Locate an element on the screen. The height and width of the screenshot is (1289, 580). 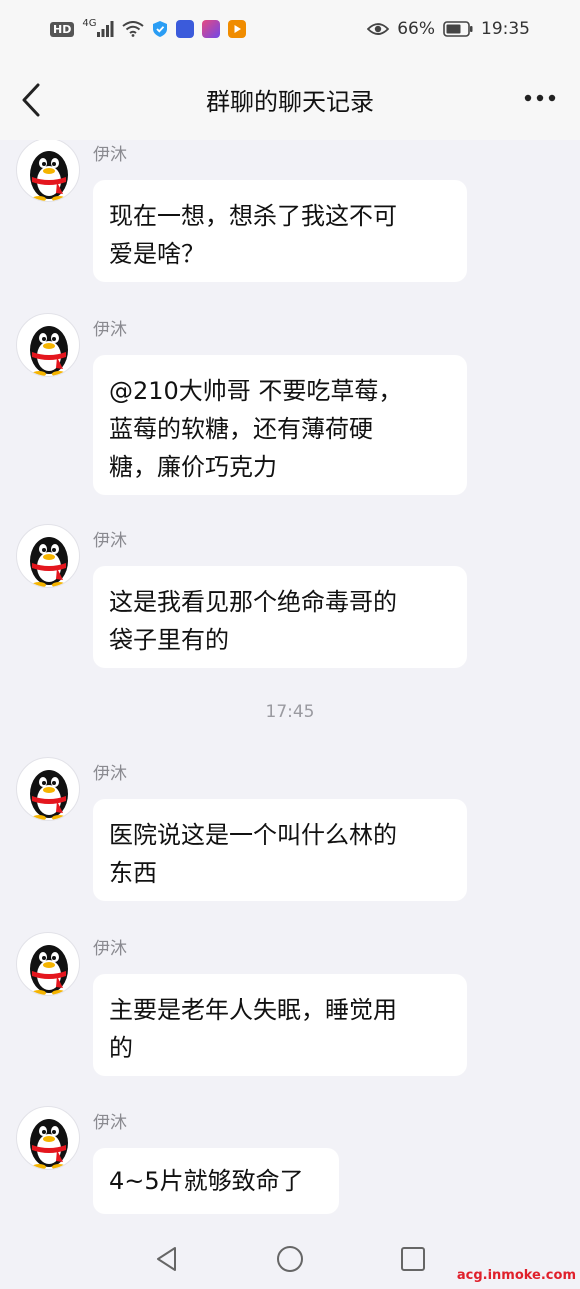
more-button is located at coordinates (540, 98).